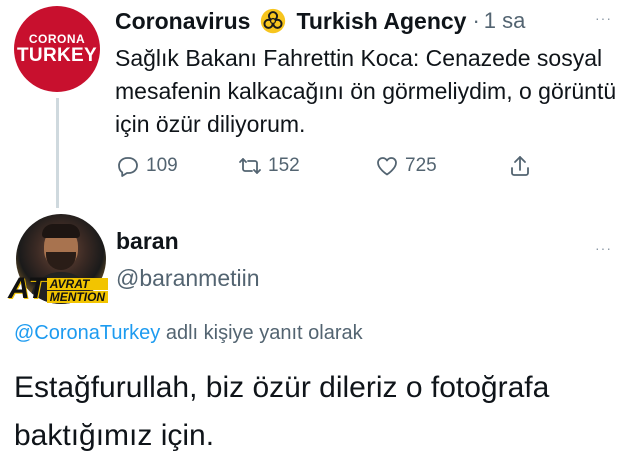 The height and width of the screenshot is (474, 635). What do you see at coordinates (147, 241) in the screenshot?
I see `tweet2-display-name: baran` at bounding box center [147, 241].